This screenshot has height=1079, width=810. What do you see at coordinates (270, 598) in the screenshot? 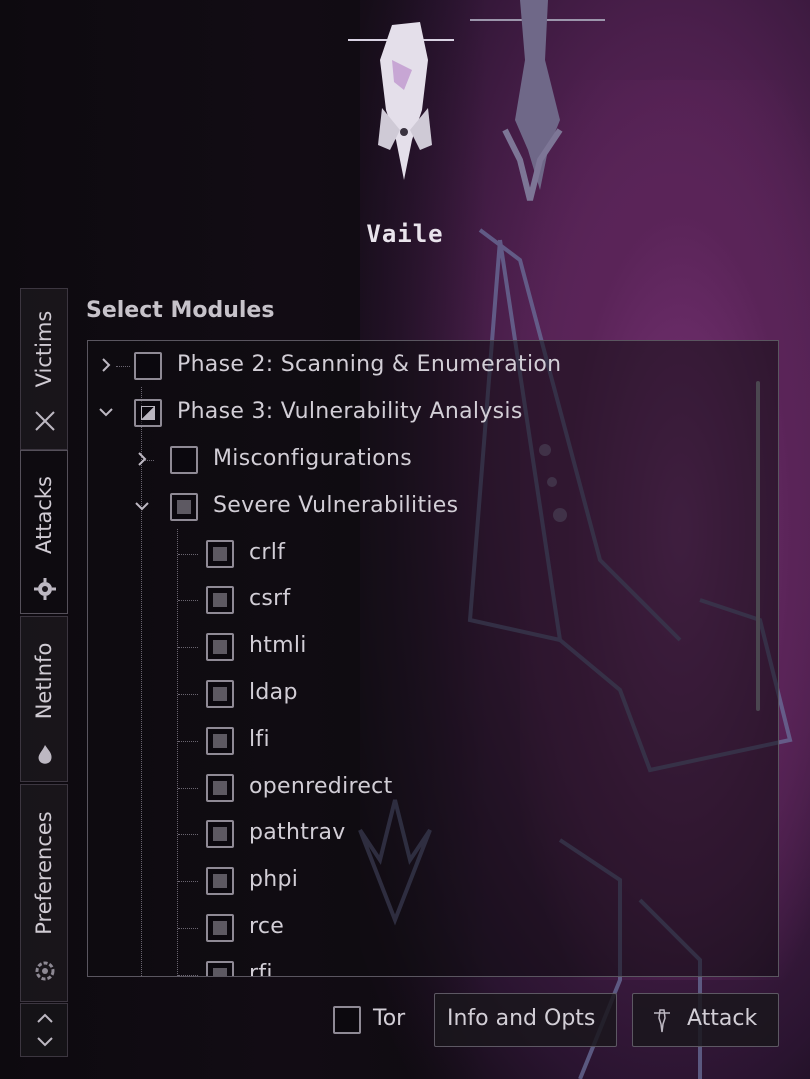
I see `module-label: csrf` at bounding box center [270, 598].